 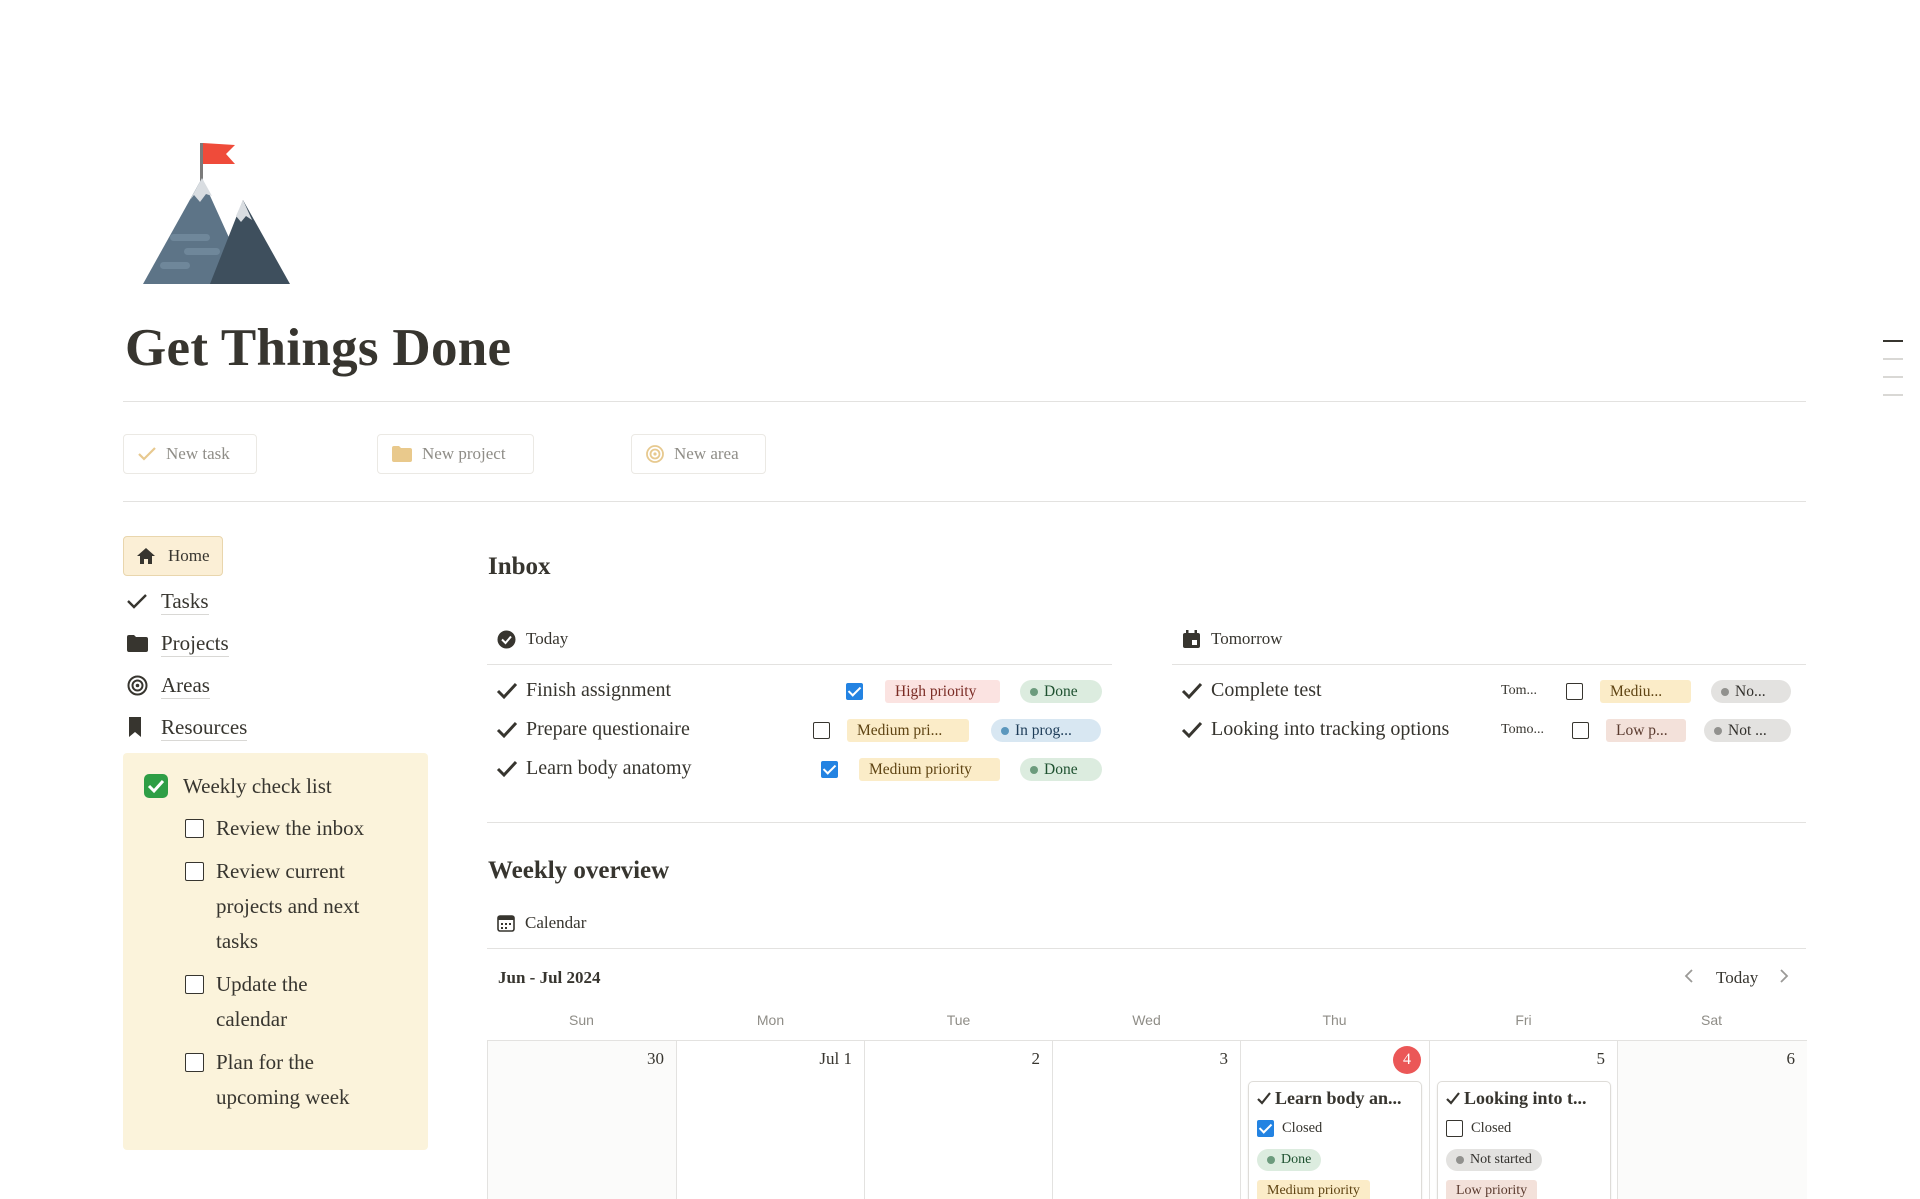 I want to click on chevron-left-icon, so click(x=1689, y=978).